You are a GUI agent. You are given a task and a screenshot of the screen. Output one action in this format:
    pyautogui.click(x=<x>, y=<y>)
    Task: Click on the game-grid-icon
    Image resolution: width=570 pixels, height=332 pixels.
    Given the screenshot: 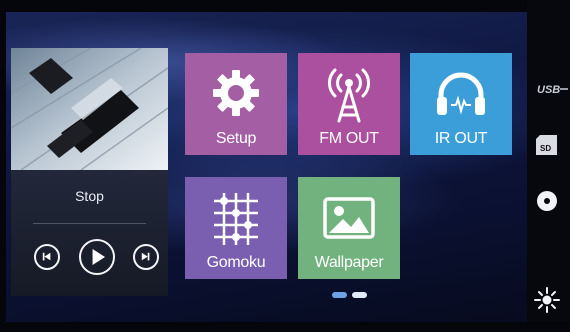 What is the action you would take?
    pyautogui.click(x=236, y=219)
    